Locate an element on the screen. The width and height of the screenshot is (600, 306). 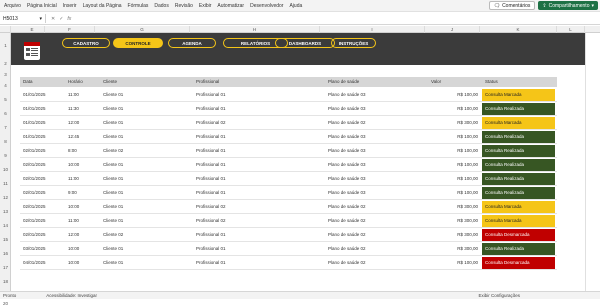
row-header-8: 8 is located at coordinates (5, 141).